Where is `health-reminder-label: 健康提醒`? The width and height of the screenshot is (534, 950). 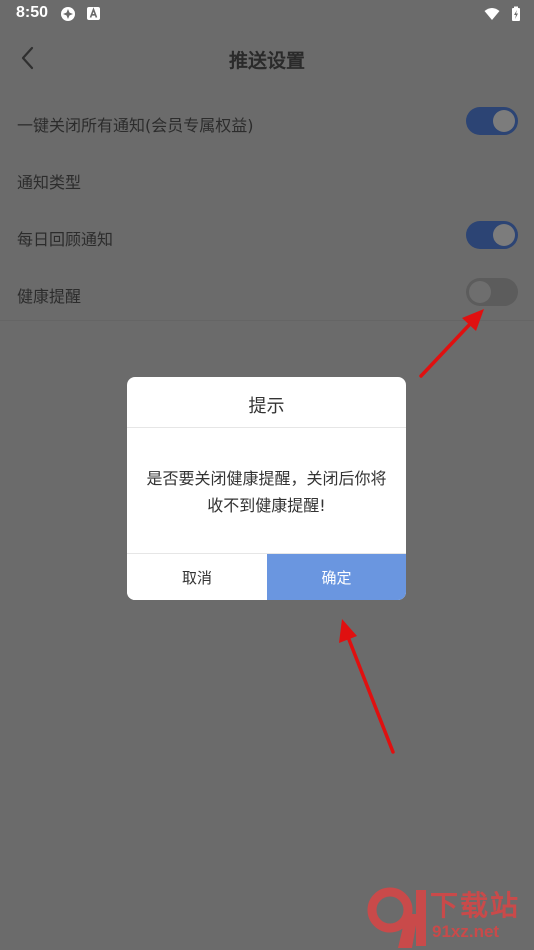
health-reminder-label: 健康提醒 is located at coordinates (49, 296).